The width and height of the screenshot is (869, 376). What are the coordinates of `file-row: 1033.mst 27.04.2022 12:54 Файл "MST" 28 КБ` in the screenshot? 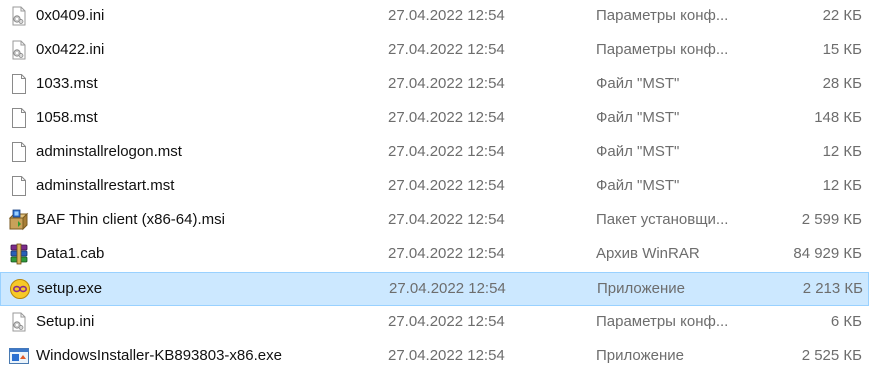 It's located at (434, 85).